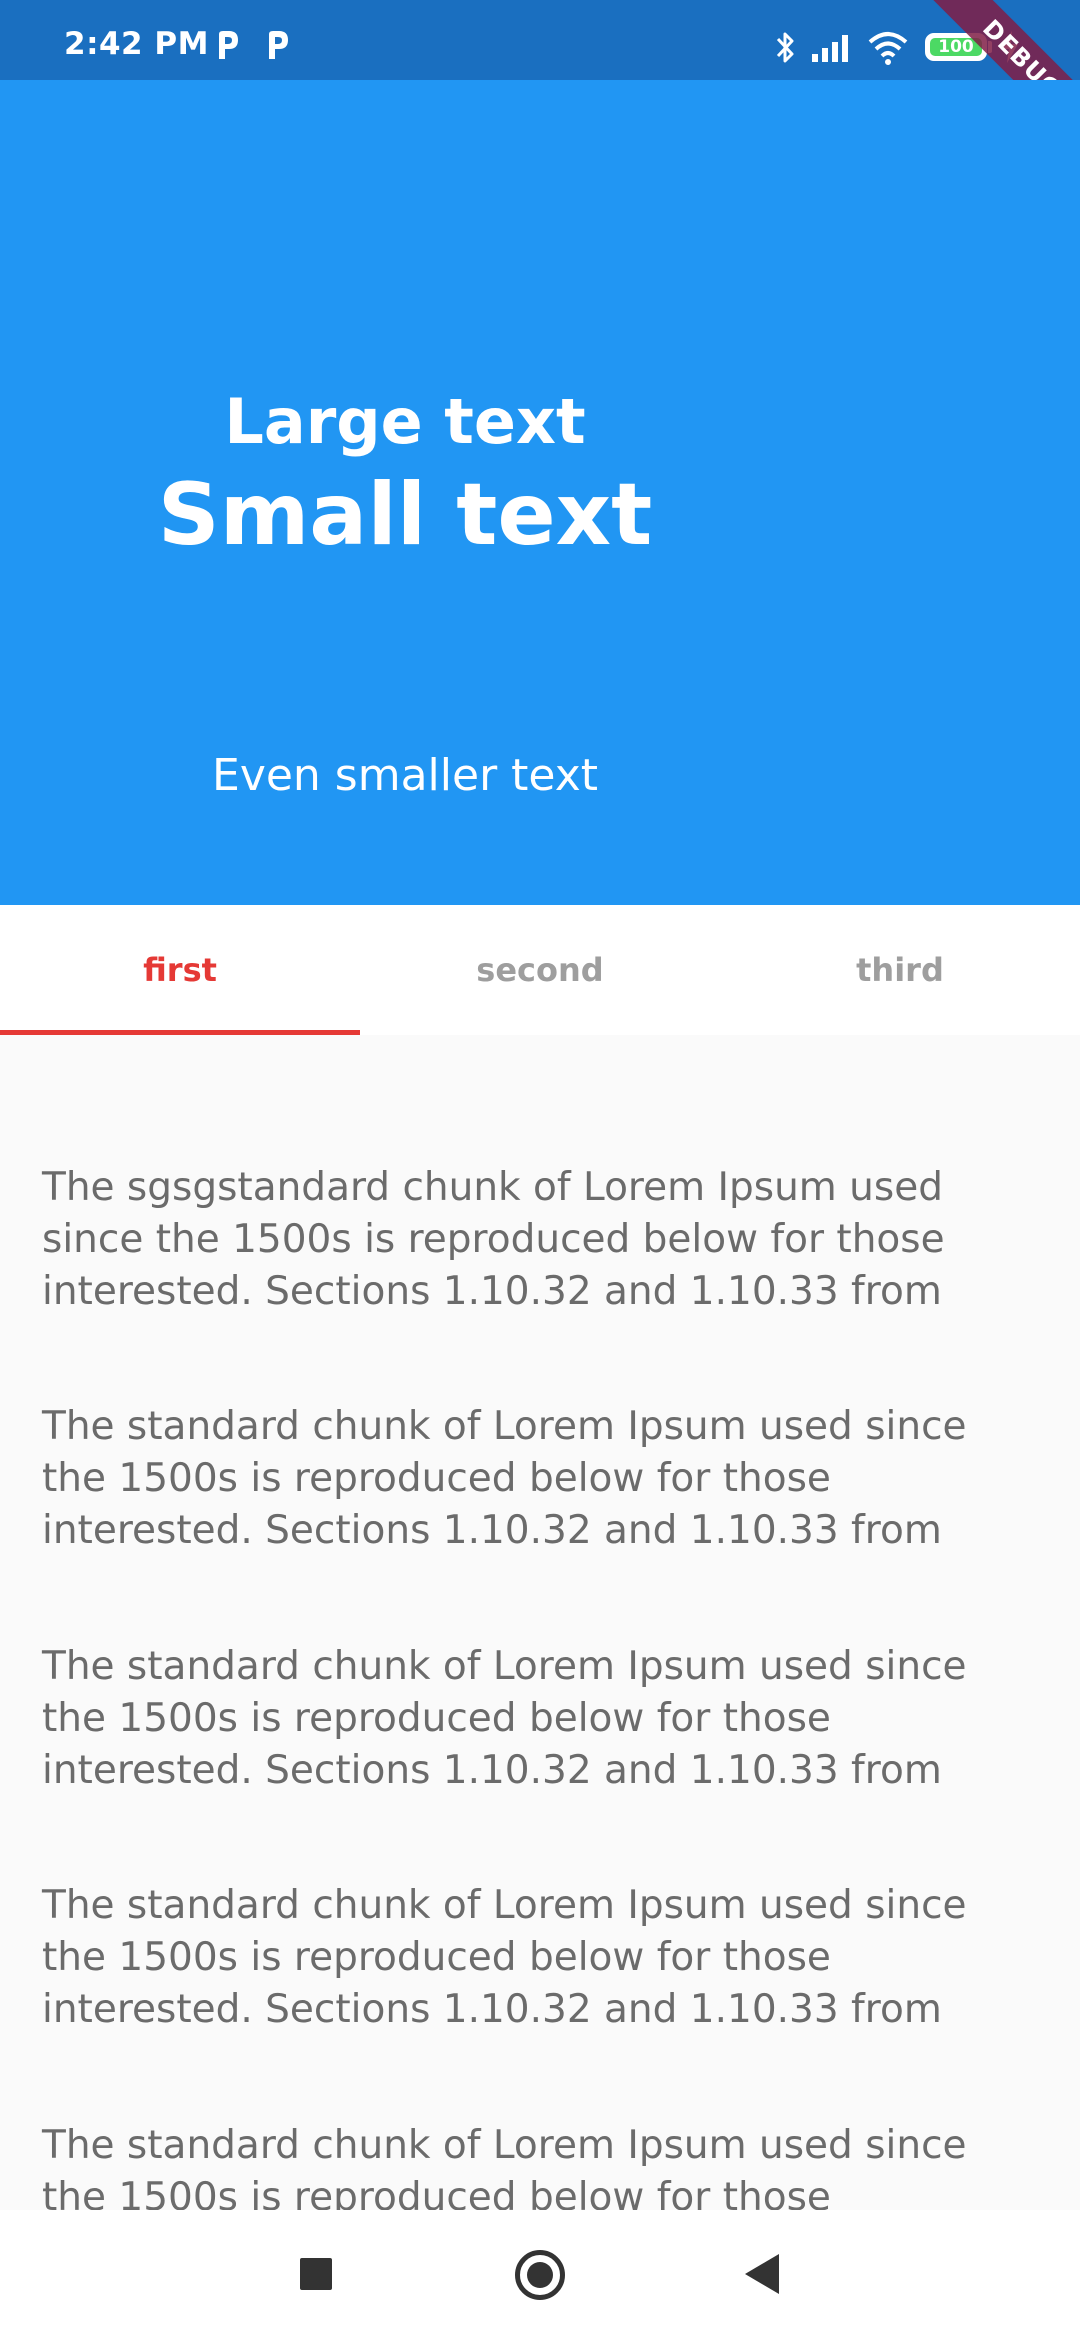 This screenshot has height=2340, width=1080. I want to click on status-time: 2:42 PM, so click(136, 44).